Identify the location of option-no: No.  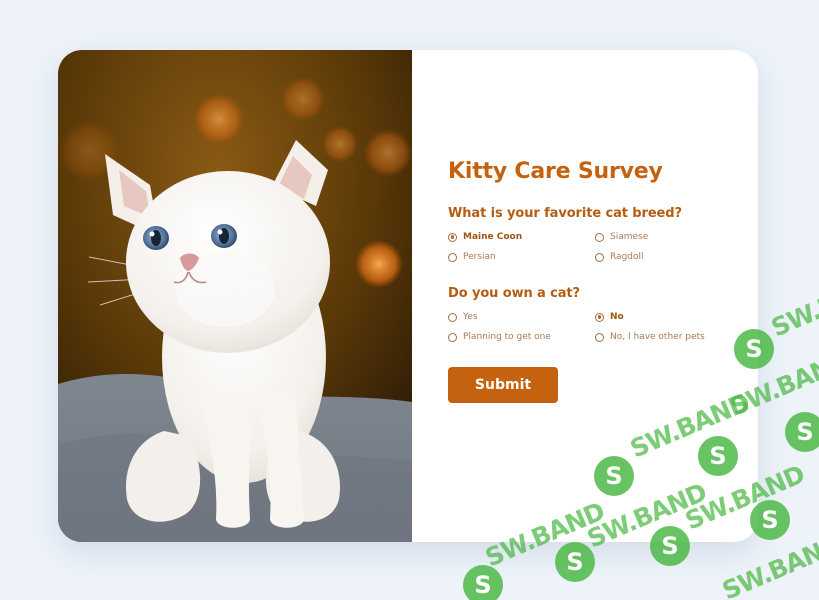
(666, 317).